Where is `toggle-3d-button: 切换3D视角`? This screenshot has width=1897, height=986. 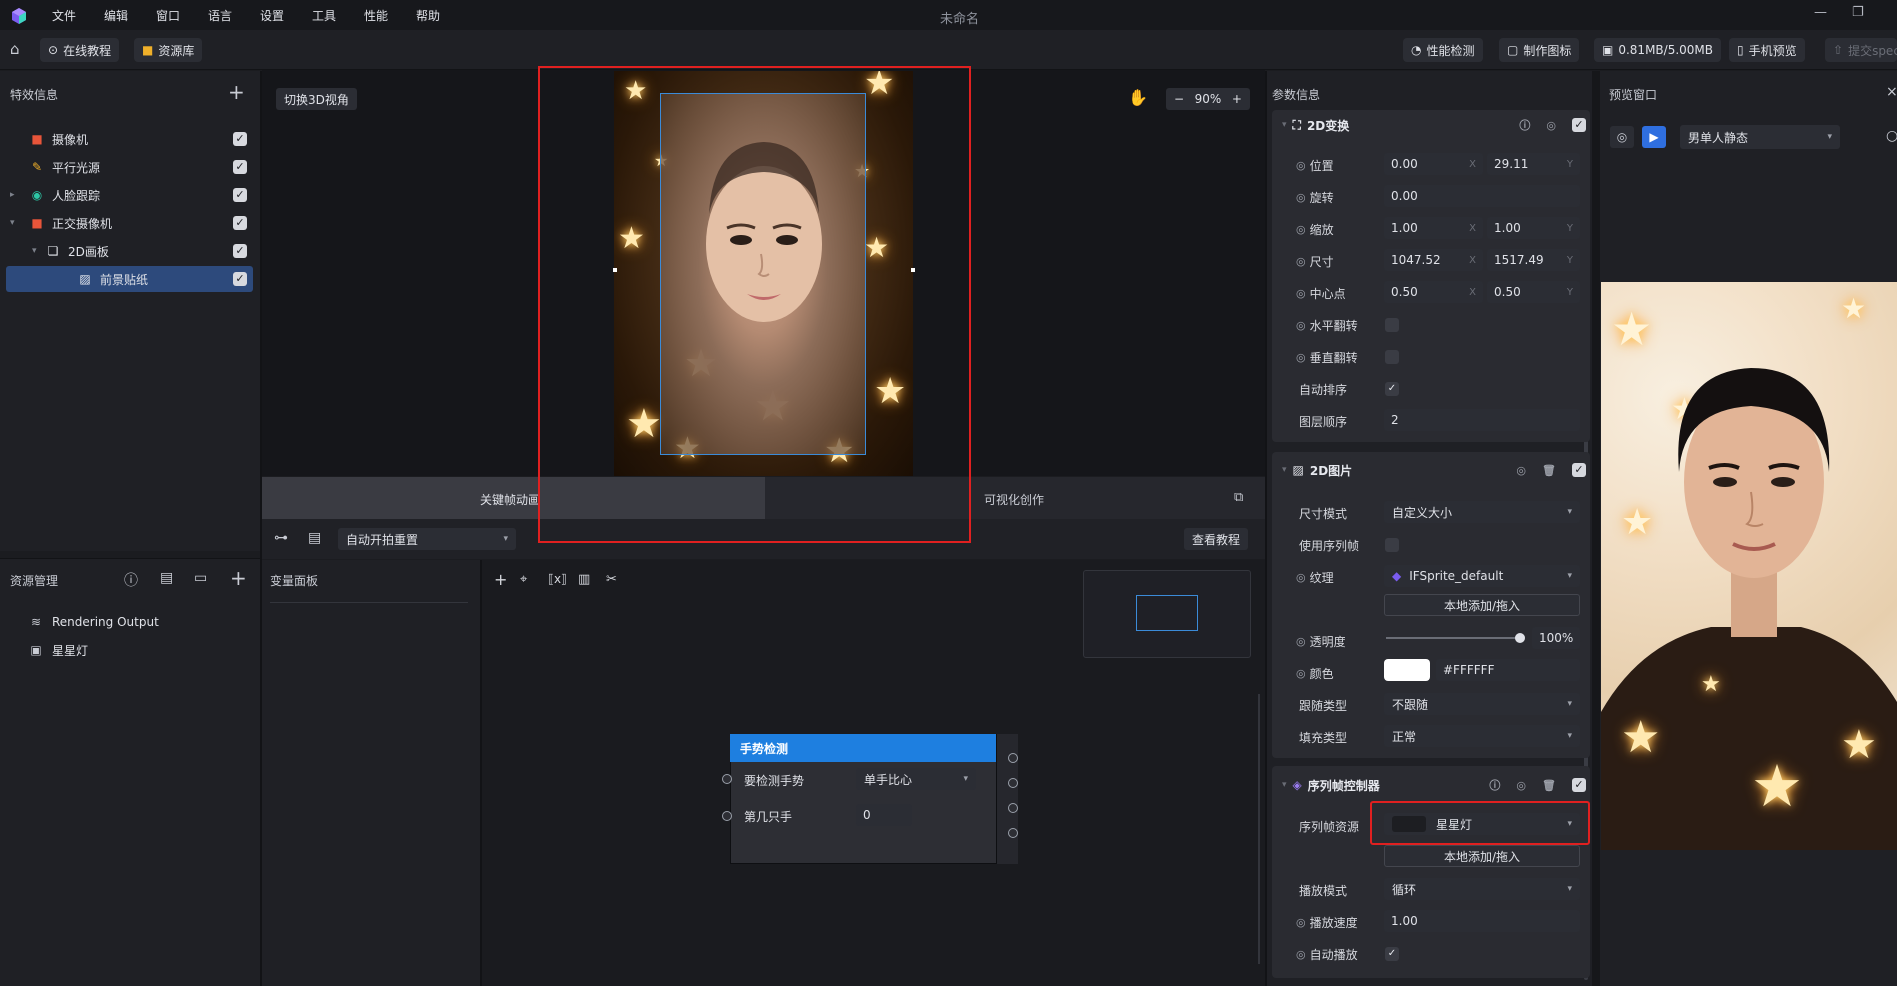 toggle-3d-button: 切换3D视角 is located at coordinates (316, 99).